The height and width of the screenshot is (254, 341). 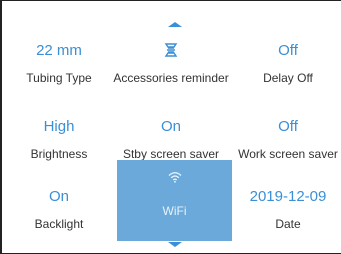 I want to click on setting-label: Work screen saver, so click(x=288, y=154).